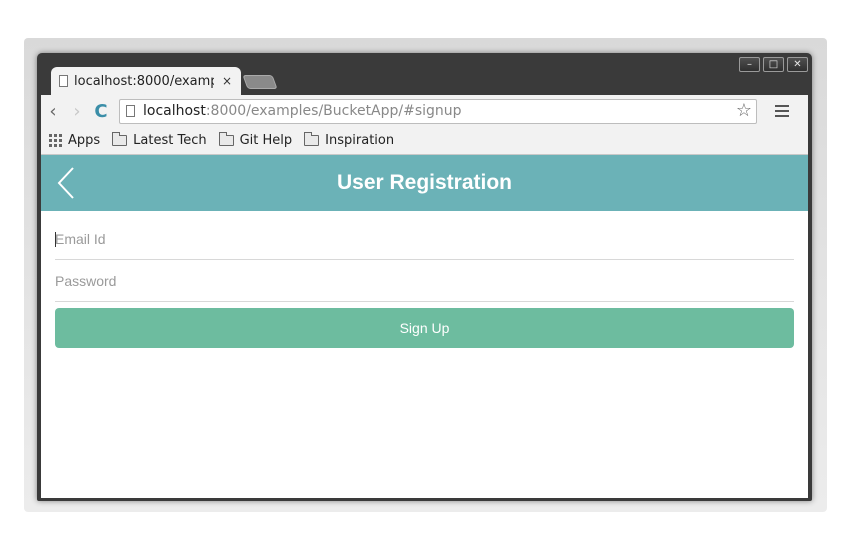 Image resolution: width=850 pixels, height=550 pixels. I want to click on bookmark-label: Apps, so click(84, 140).